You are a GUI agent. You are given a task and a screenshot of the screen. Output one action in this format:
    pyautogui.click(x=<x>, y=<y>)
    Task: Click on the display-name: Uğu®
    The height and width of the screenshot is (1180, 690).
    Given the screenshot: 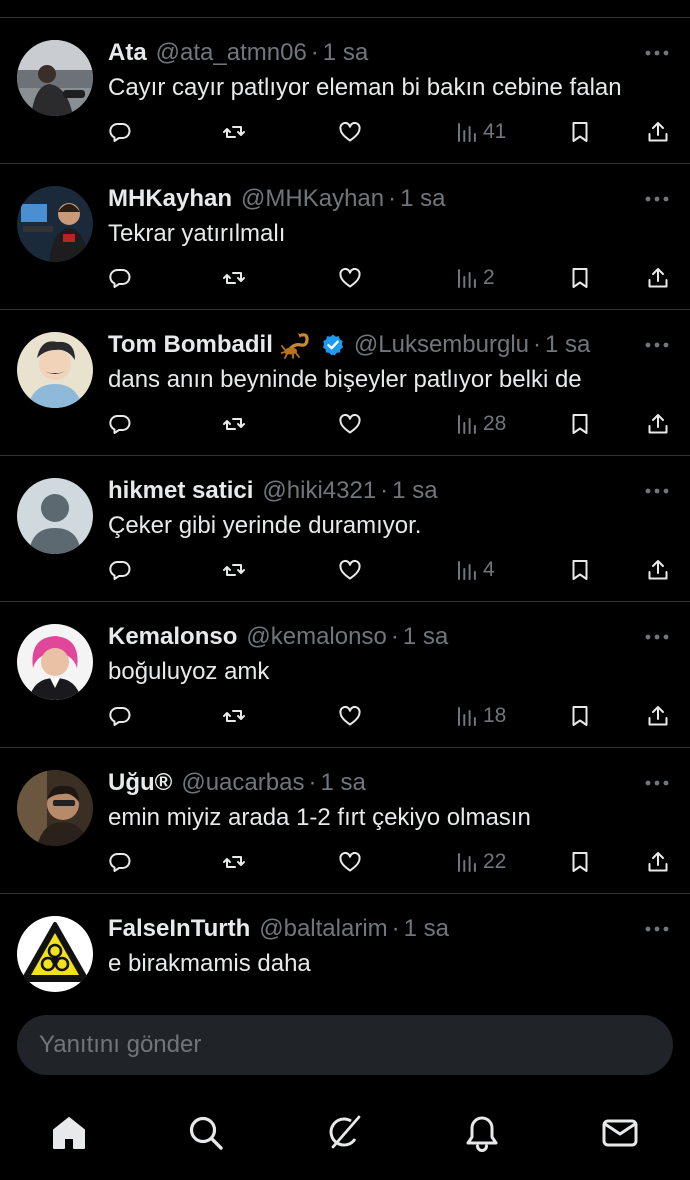 What is the action you would take?
    pyautogui.click(x=140, y=783)
    